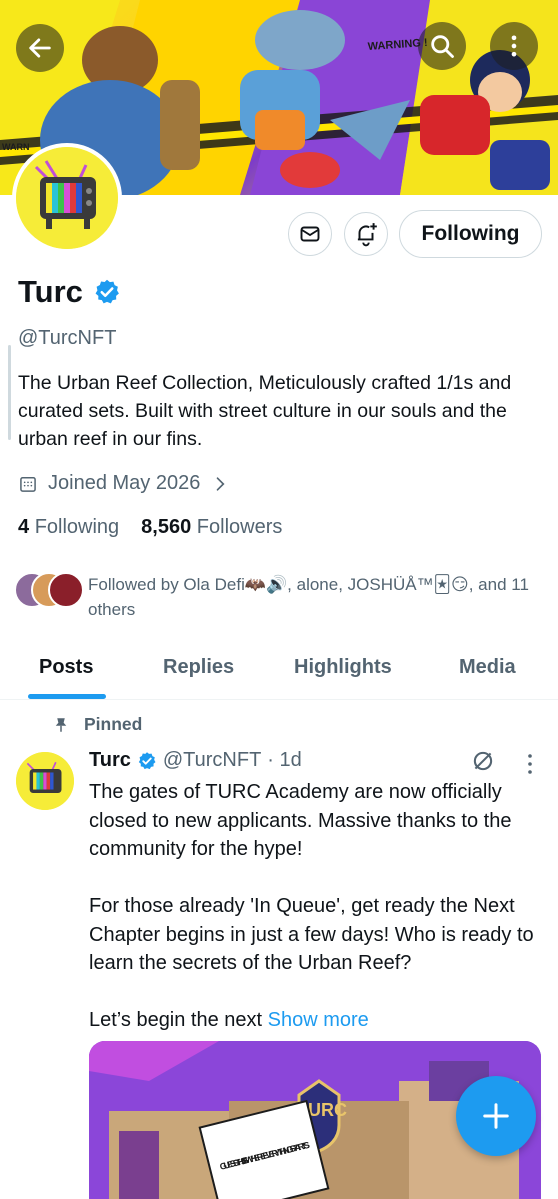  What do you see at coordinates (24, 527) in the screenshot?
I see `following-count: 4` at bounding box center [24, 527].